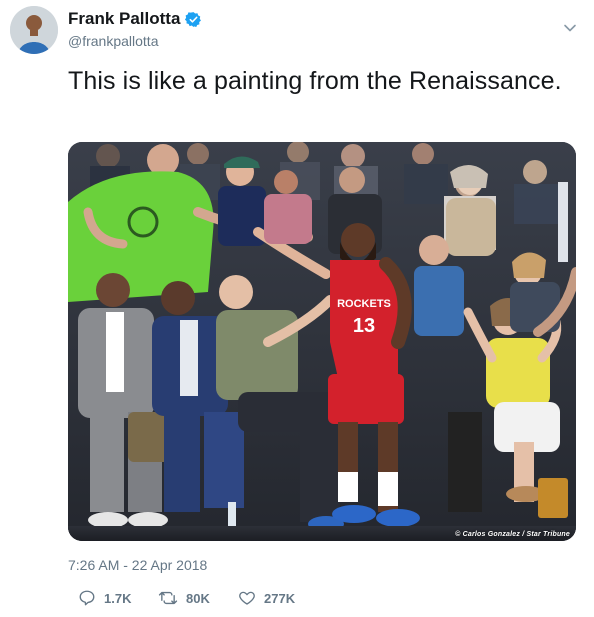 This screenshot has height=617, width=594. I want to click on retweet-button: 80K, so click(198, 598).